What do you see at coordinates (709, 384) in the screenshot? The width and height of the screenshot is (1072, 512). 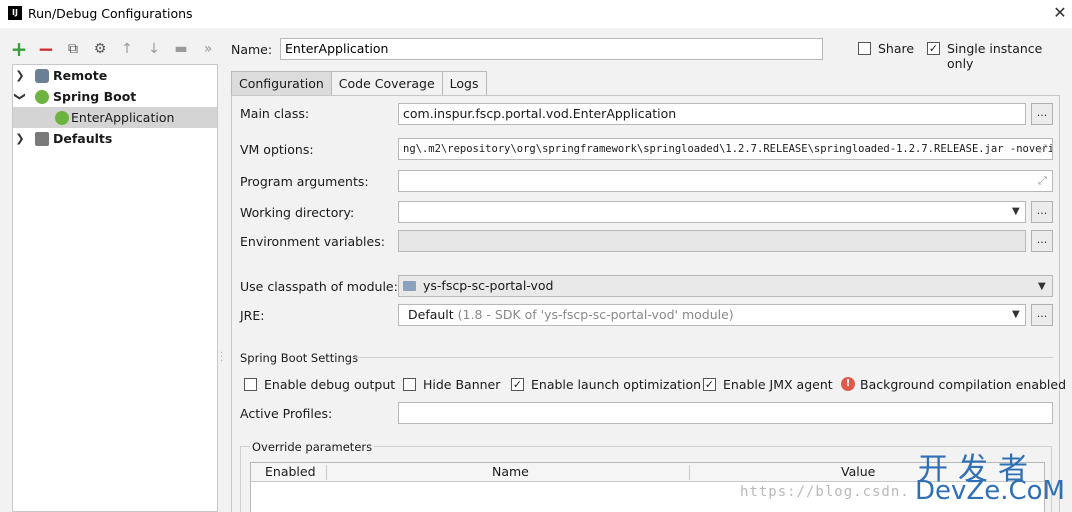 I see `jmx-agent-checkbox: ✓` at bounding box center [709, 384].